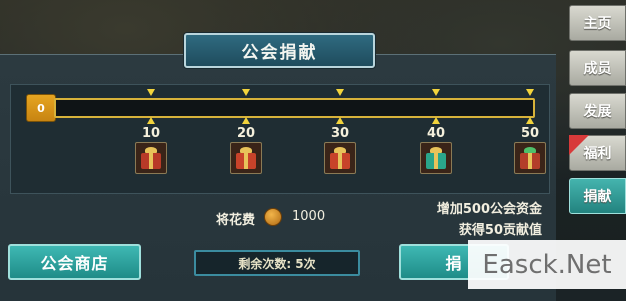  What do you see at coordinates (530, 133) in the screenshot?
I see `milestone-value: 50` at bounding box center [530, 133].